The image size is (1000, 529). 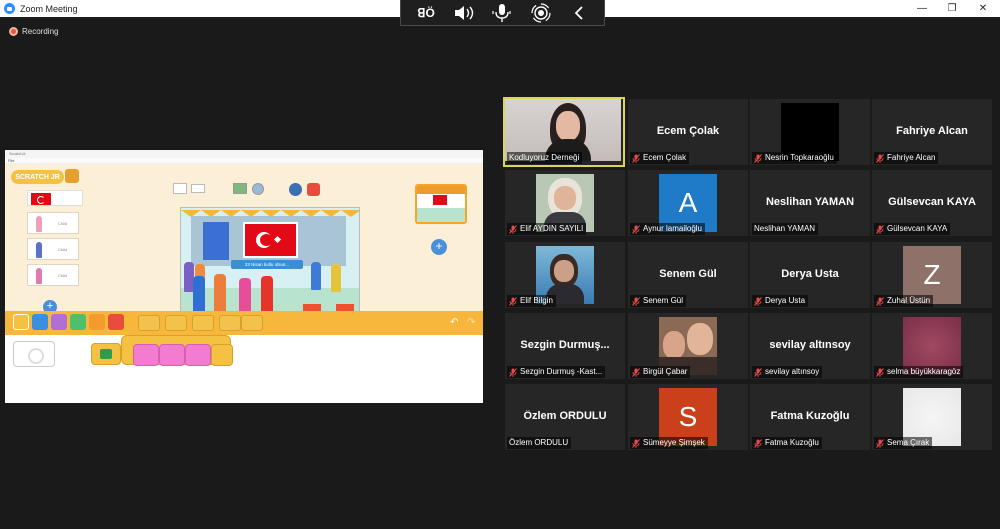 I want to click on participant-name-label: Sümeyye Şimşek, so click(x=674, y=442).